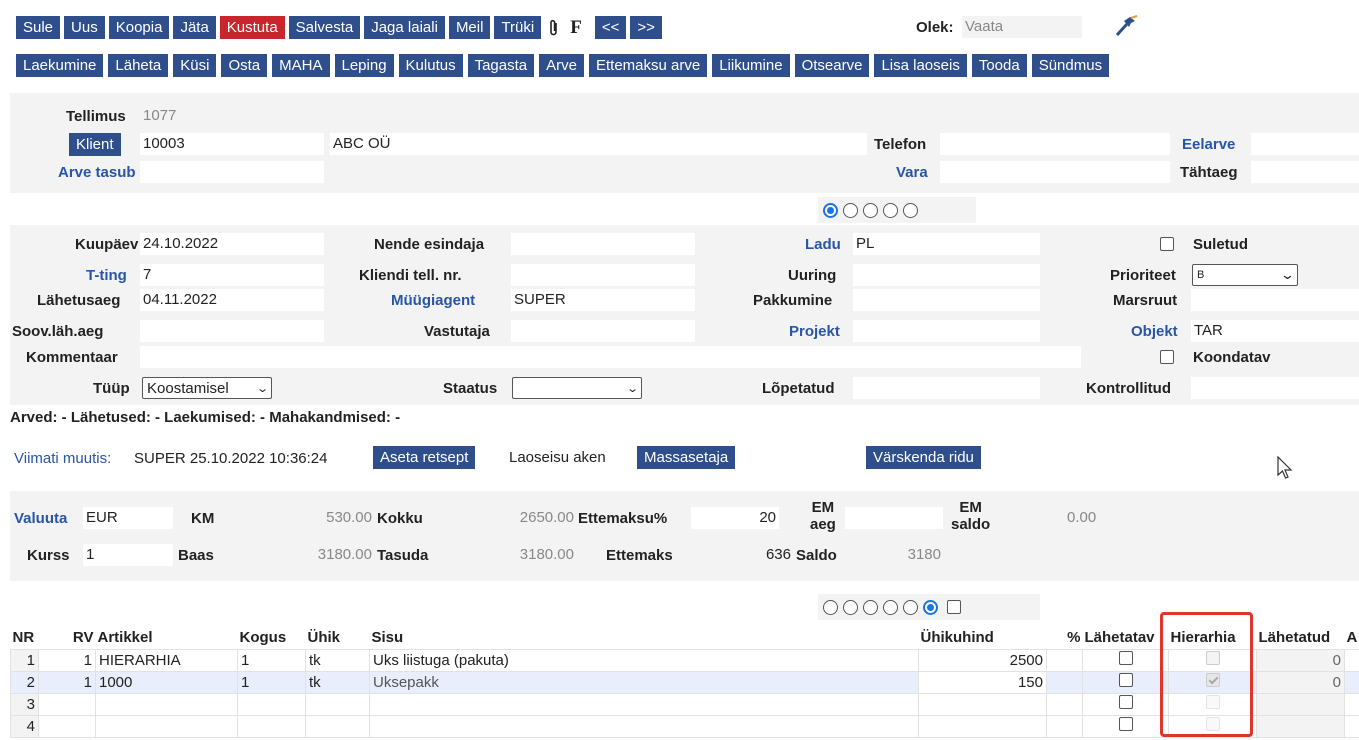 The width and height of the screenshot is (1359, 740). I want to click on row-rv, so click(67, 726).